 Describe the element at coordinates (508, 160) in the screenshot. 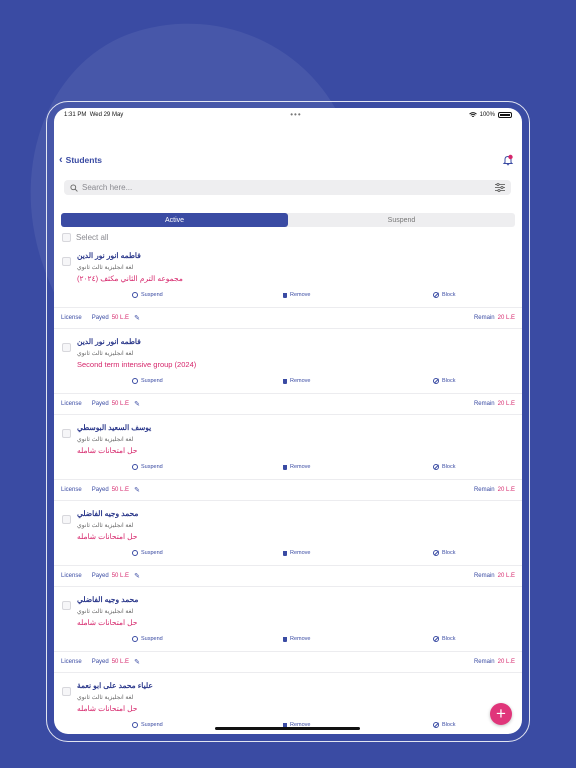

I see `bell-icon` at that location.